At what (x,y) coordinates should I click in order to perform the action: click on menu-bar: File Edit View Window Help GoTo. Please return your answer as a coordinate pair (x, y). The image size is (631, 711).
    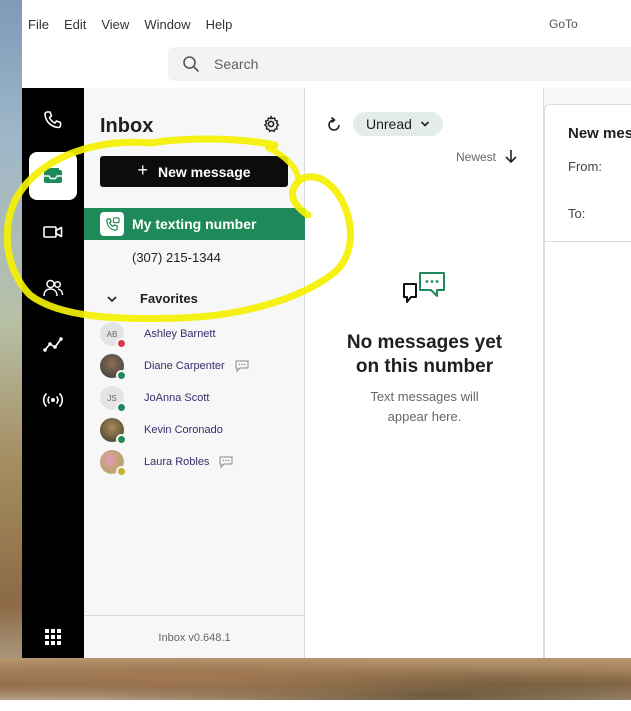
    Looking at the image, I should click on (326, 24).